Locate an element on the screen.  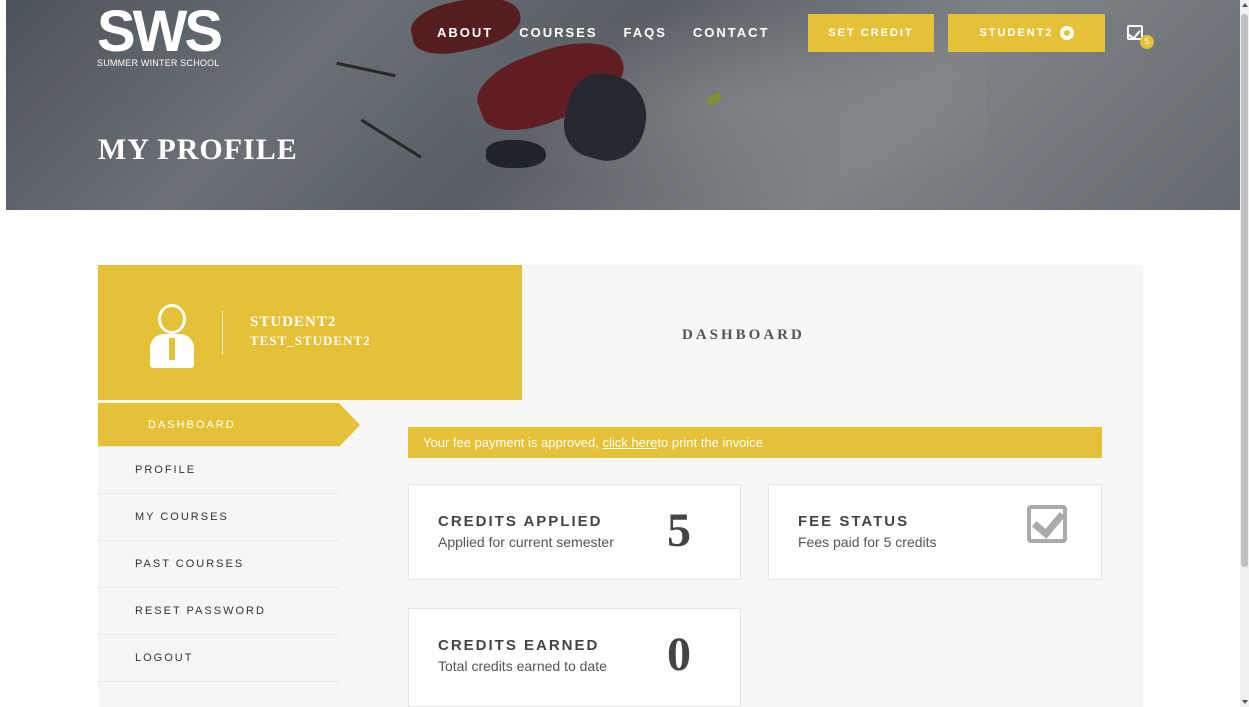
notice-text-after: to print the invoice is located at coordinates (710, 442).